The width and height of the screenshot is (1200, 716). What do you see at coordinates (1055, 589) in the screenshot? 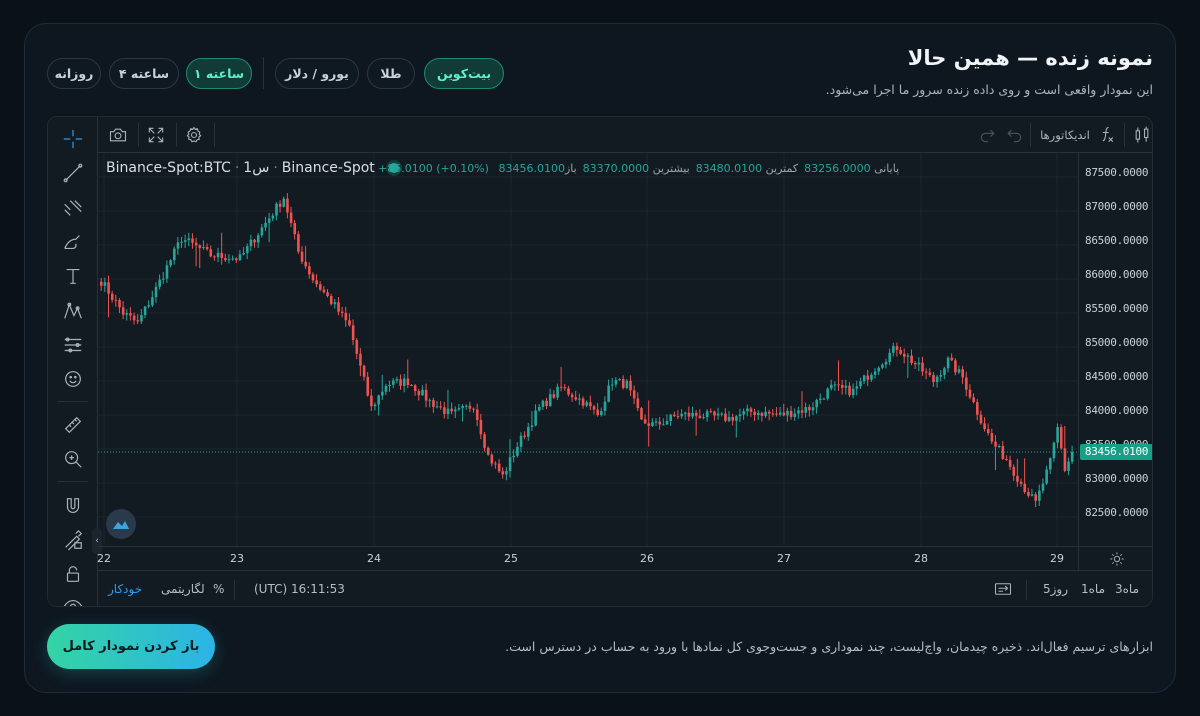
I see `range-5d: 5روز` at bounding box center [1055, 589].